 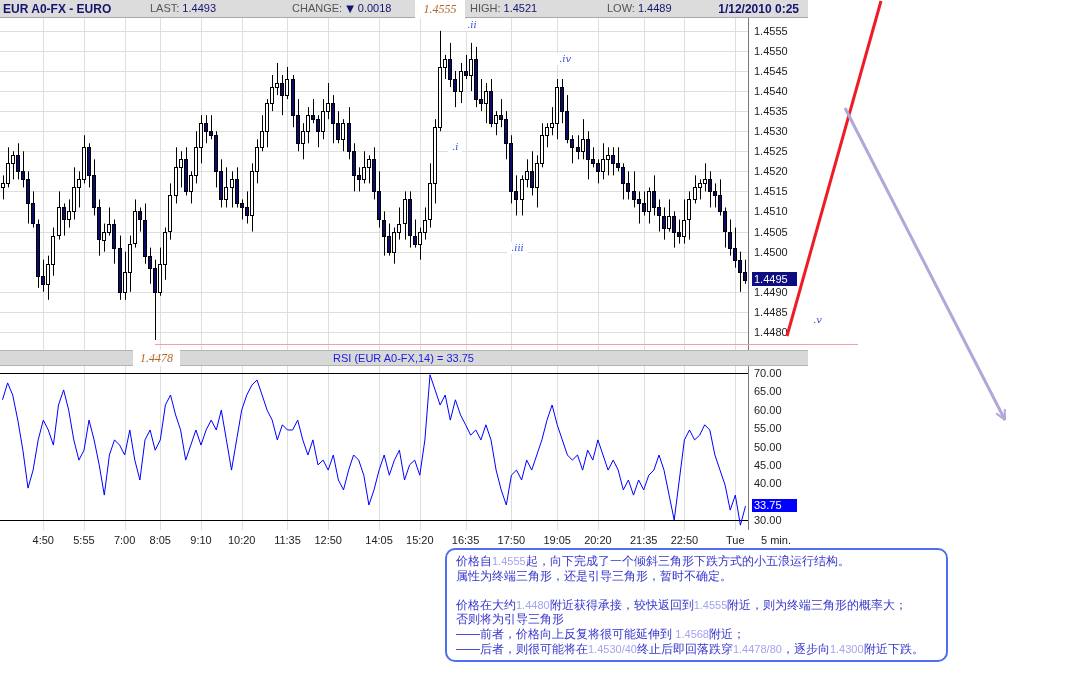 What do you see at coordinates (510, 619) in the screenshot?
I see `note-text: 否则将为引导三角形` at bounding box center [510, 619].